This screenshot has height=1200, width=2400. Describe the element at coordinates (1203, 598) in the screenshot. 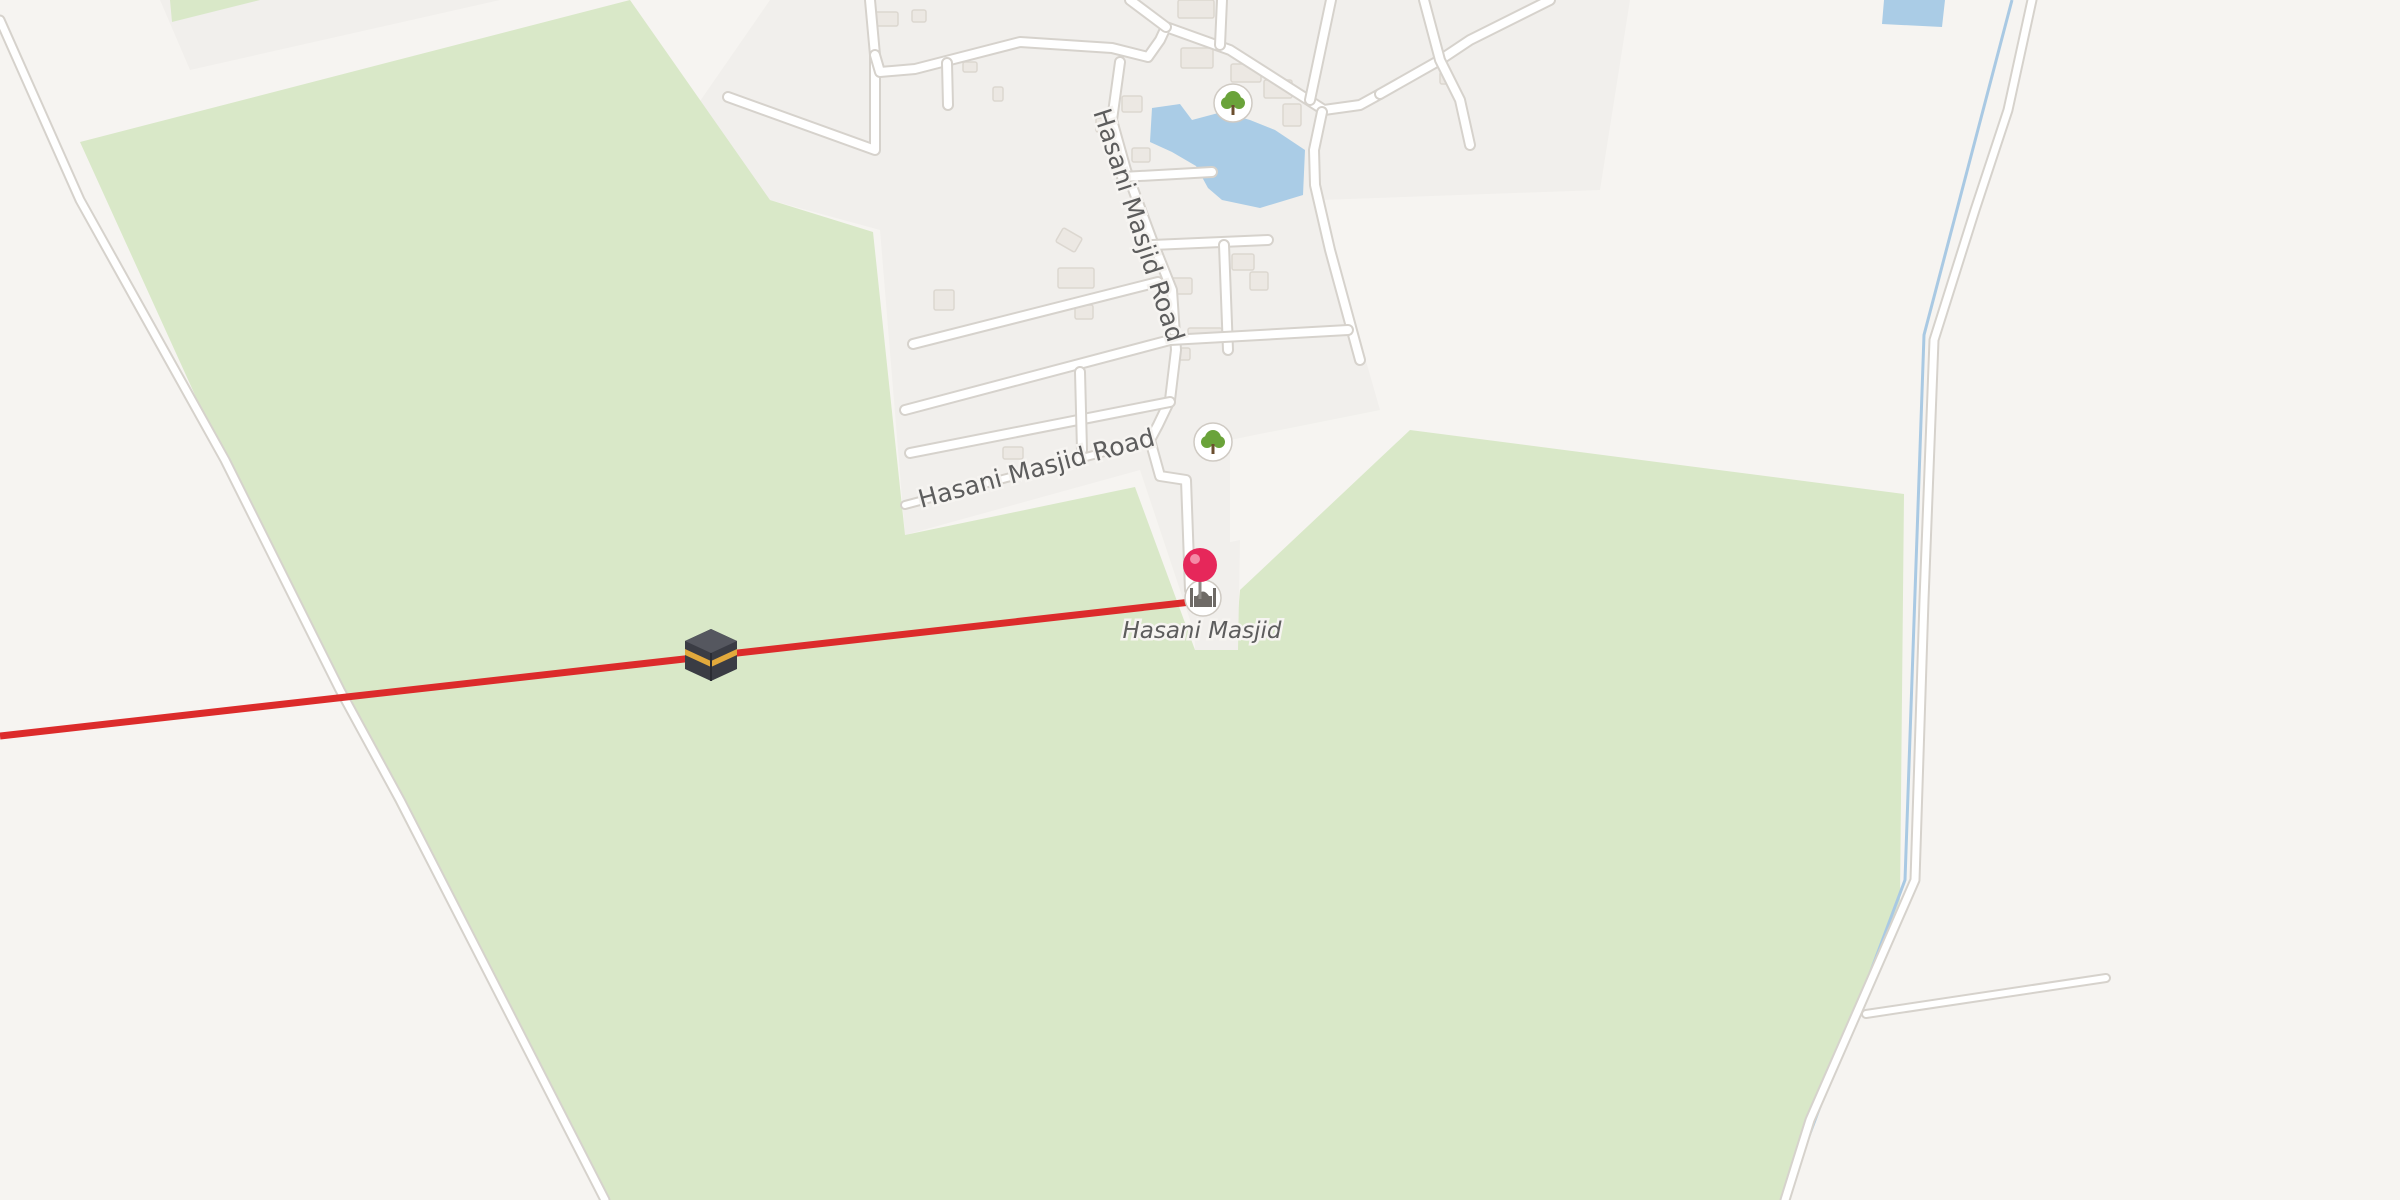

I see `mosque-icon` at that location.